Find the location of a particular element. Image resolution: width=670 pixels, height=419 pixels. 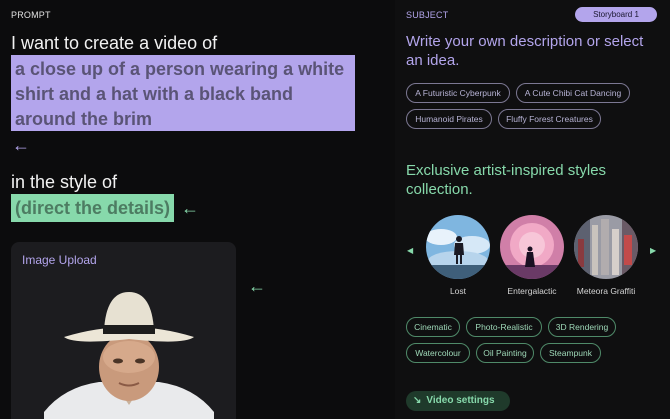

style-chip-photo-realistic: Photo-Realistic is located at coordinates (504, 327).